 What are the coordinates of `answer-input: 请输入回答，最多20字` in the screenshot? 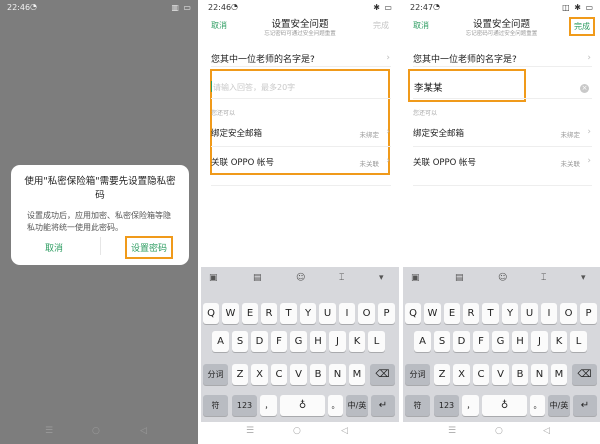 It's located at (254, 87).